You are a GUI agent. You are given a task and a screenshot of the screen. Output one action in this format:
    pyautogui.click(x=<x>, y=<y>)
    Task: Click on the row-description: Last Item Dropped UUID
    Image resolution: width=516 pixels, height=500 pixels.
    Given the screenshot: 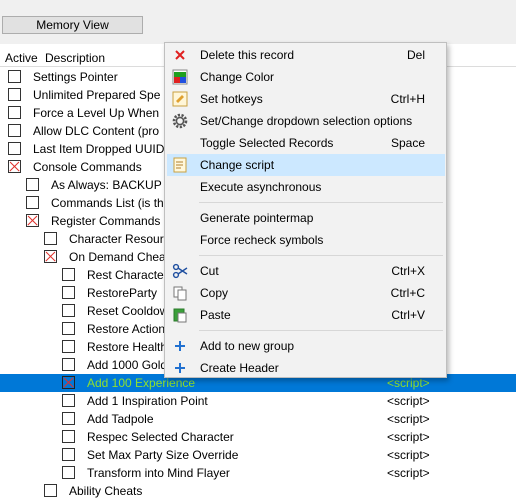 What is the action you would take?
    pyautogui.click(x=99, y=149)
    